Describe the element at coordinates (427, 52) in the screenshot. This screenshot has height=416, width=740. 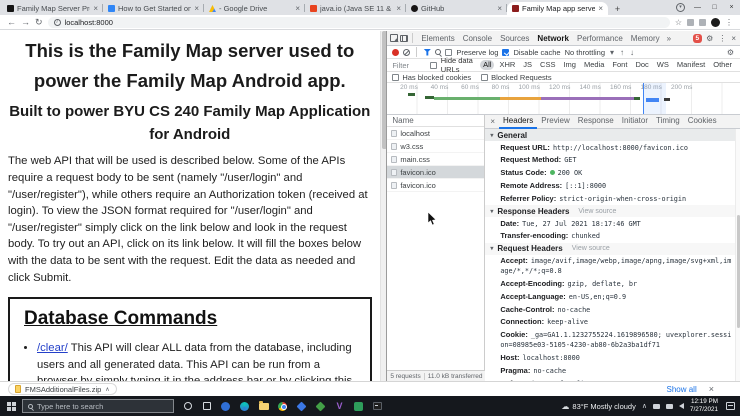
I see `filter-funnel-icon` at that location.